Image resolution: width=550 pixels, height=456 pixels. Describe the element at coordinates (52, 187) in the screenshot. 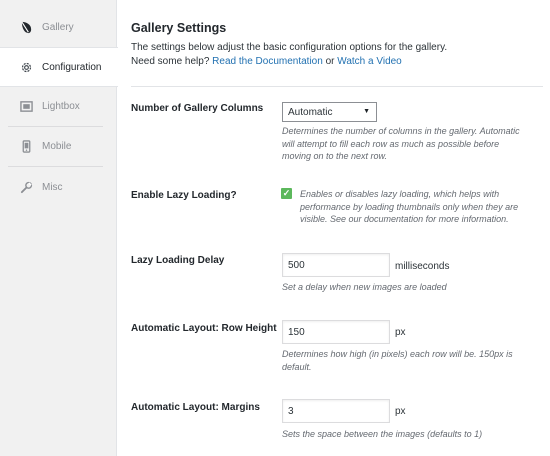

I see `tab-label: Misc` at that location.